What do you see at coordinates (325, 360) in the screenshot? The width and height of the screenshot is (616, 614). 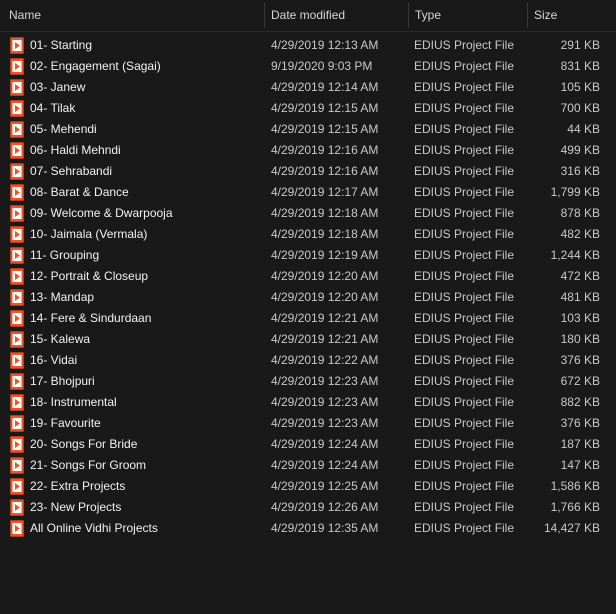 I see `file-date-modified: 4/29/2019 12:22 AM` at bounding box center [325, 360].